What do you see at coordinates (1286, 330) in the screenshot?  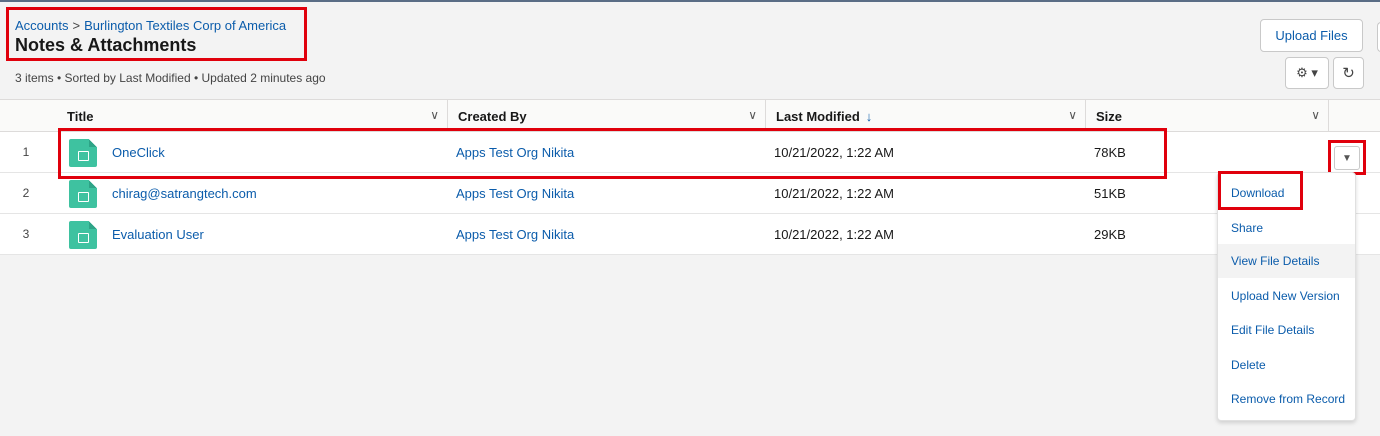 I see `menu-item-edit-file-details: Edit File Details` at bounding box center [1286, 330].